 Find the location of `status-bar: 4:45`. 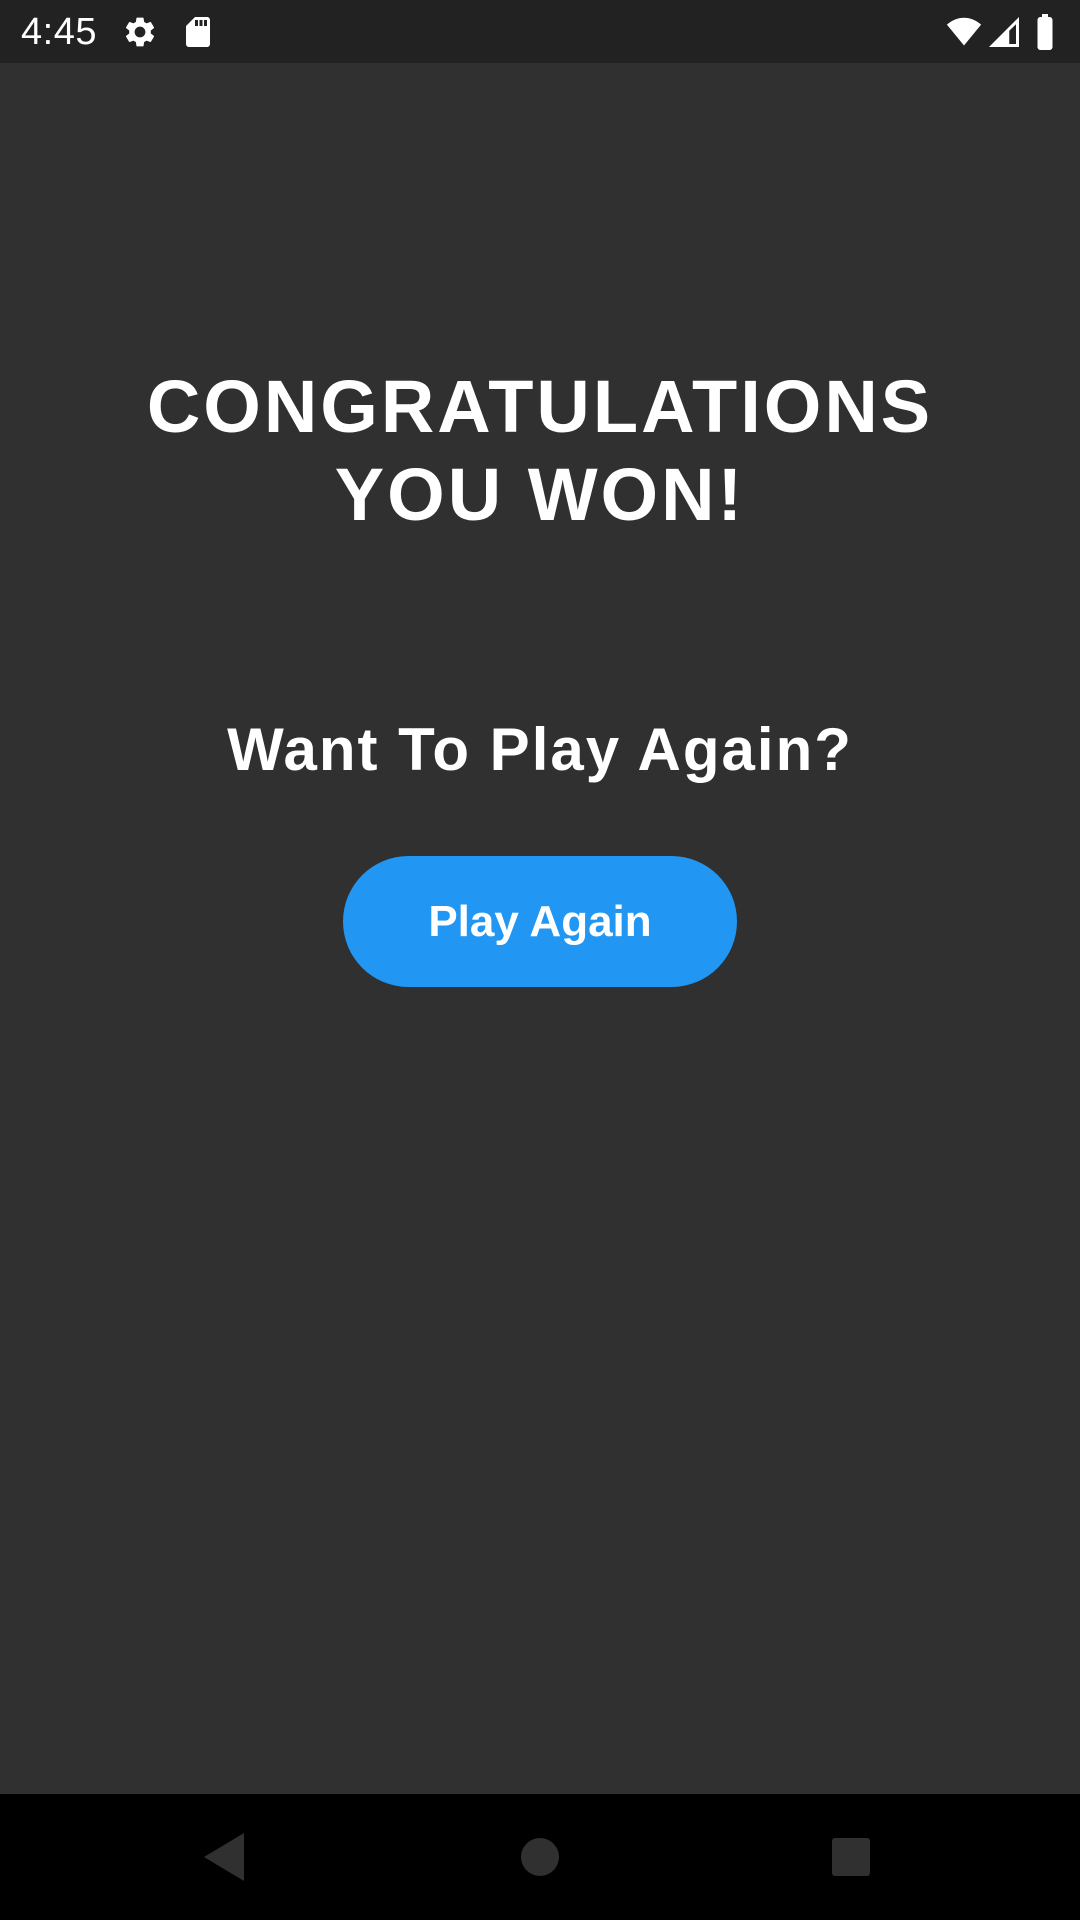

status-bar: 4:45 is located at coordinates (540, 31).